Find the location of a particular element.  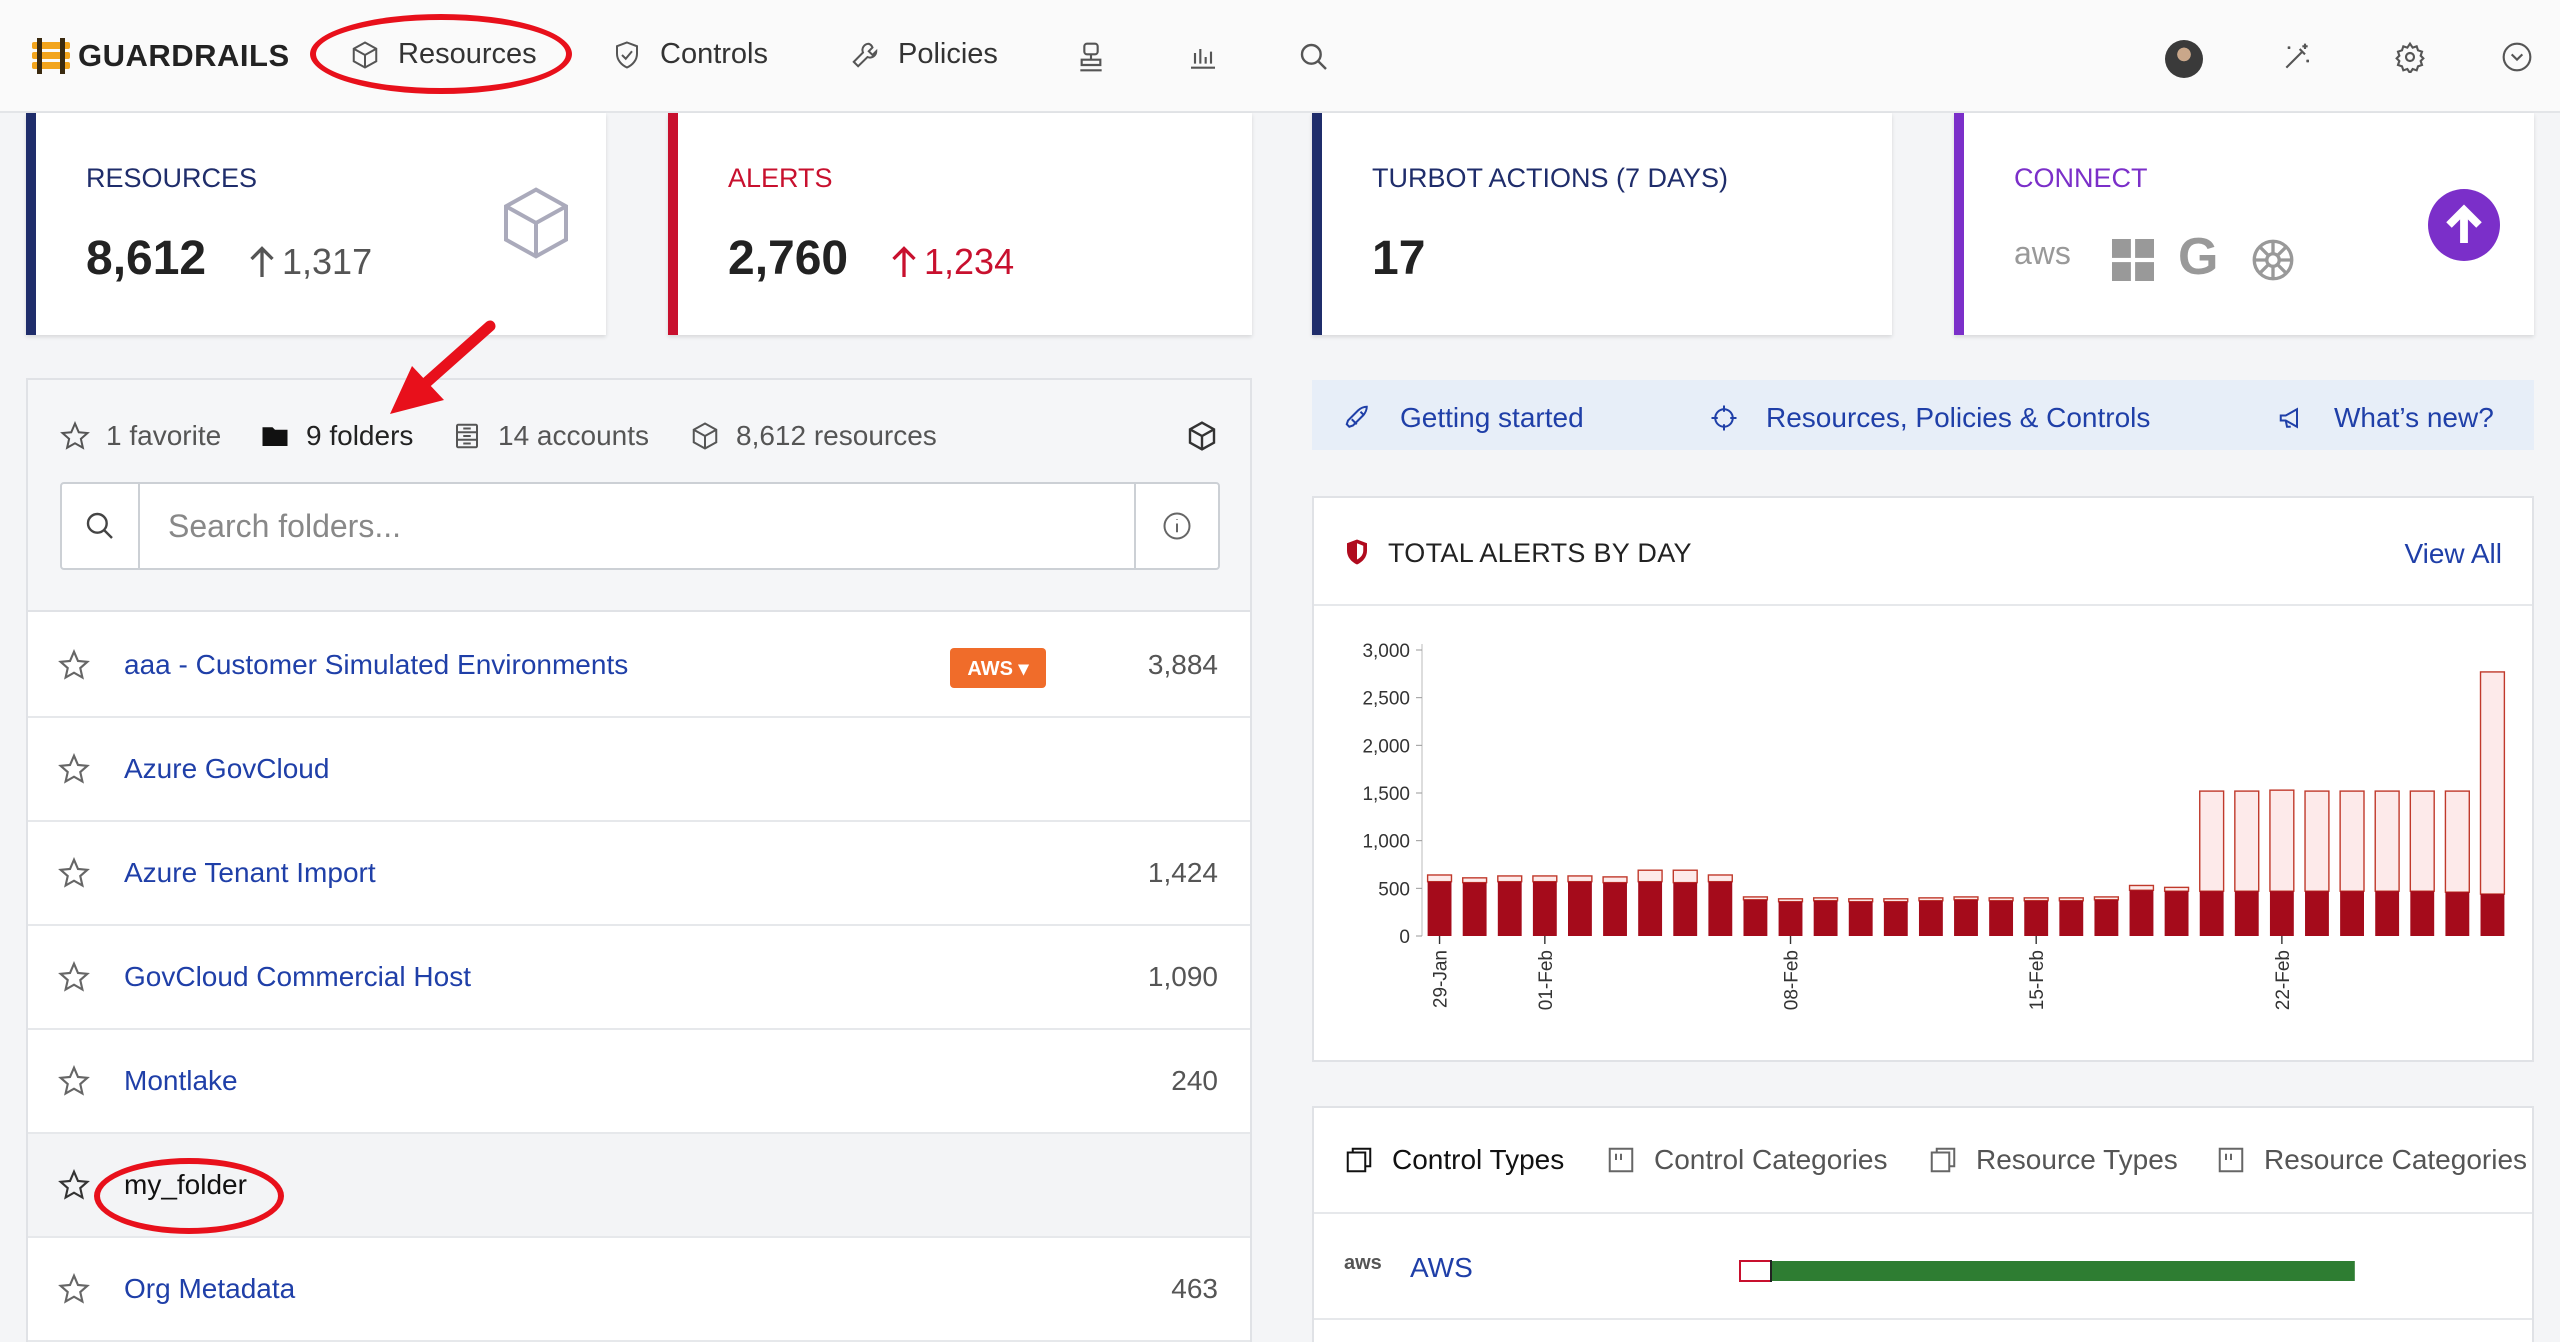

resources-policies-link: Resources, Policies & Controls is located at coordinates (1929, 418).